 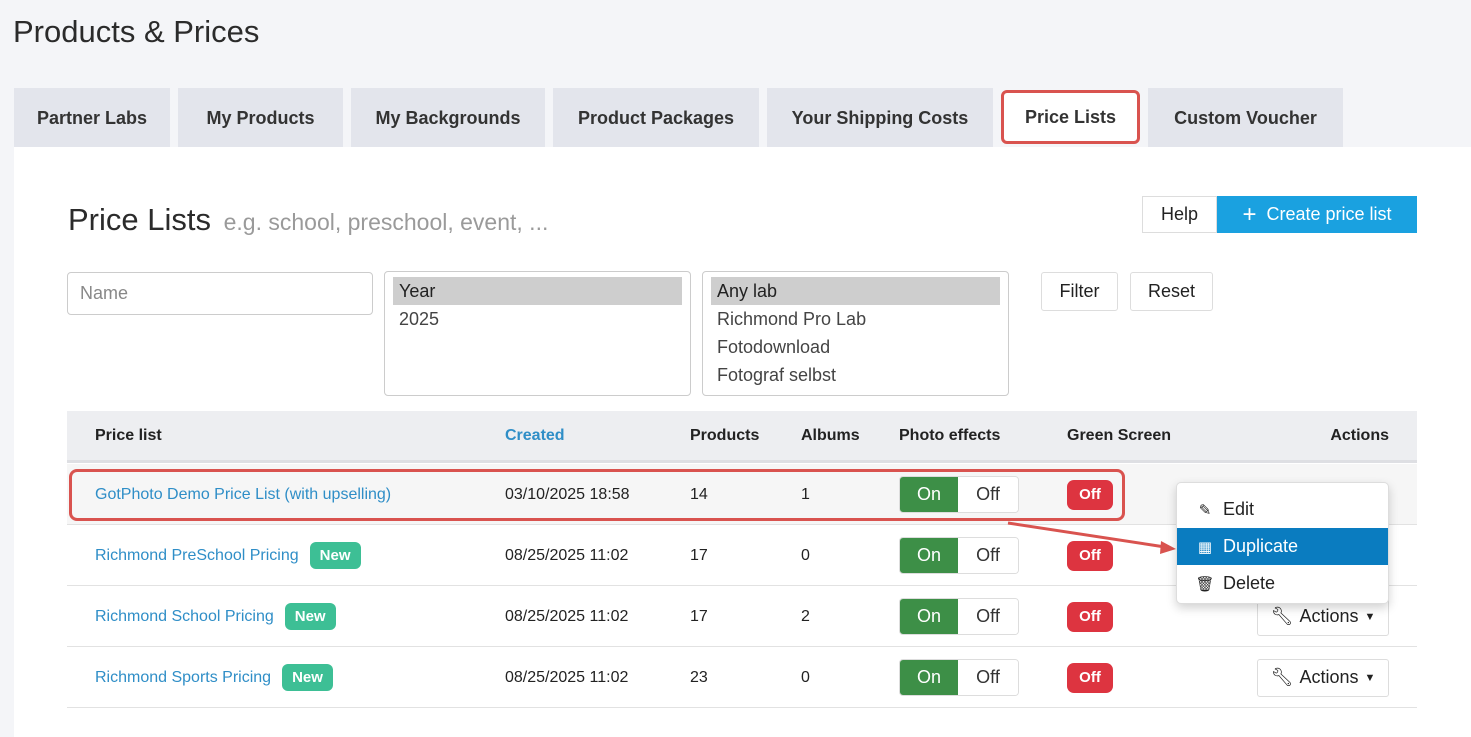 I want to click on header-price-list: Price list, so click(x=128, y=435).